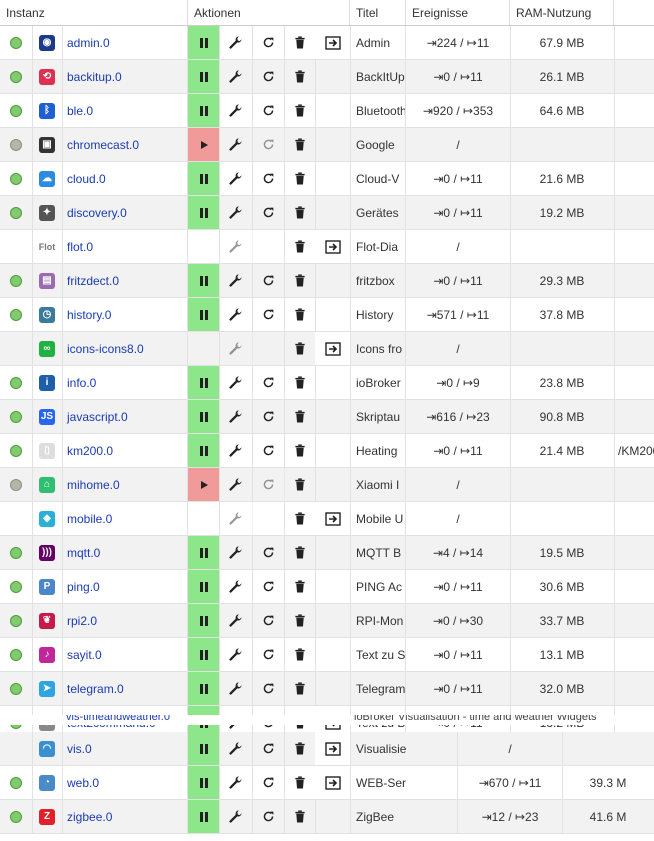 This screenshot has height=841, width=654. I want to click on instance-name-link: admin.0, so click(125, 42).